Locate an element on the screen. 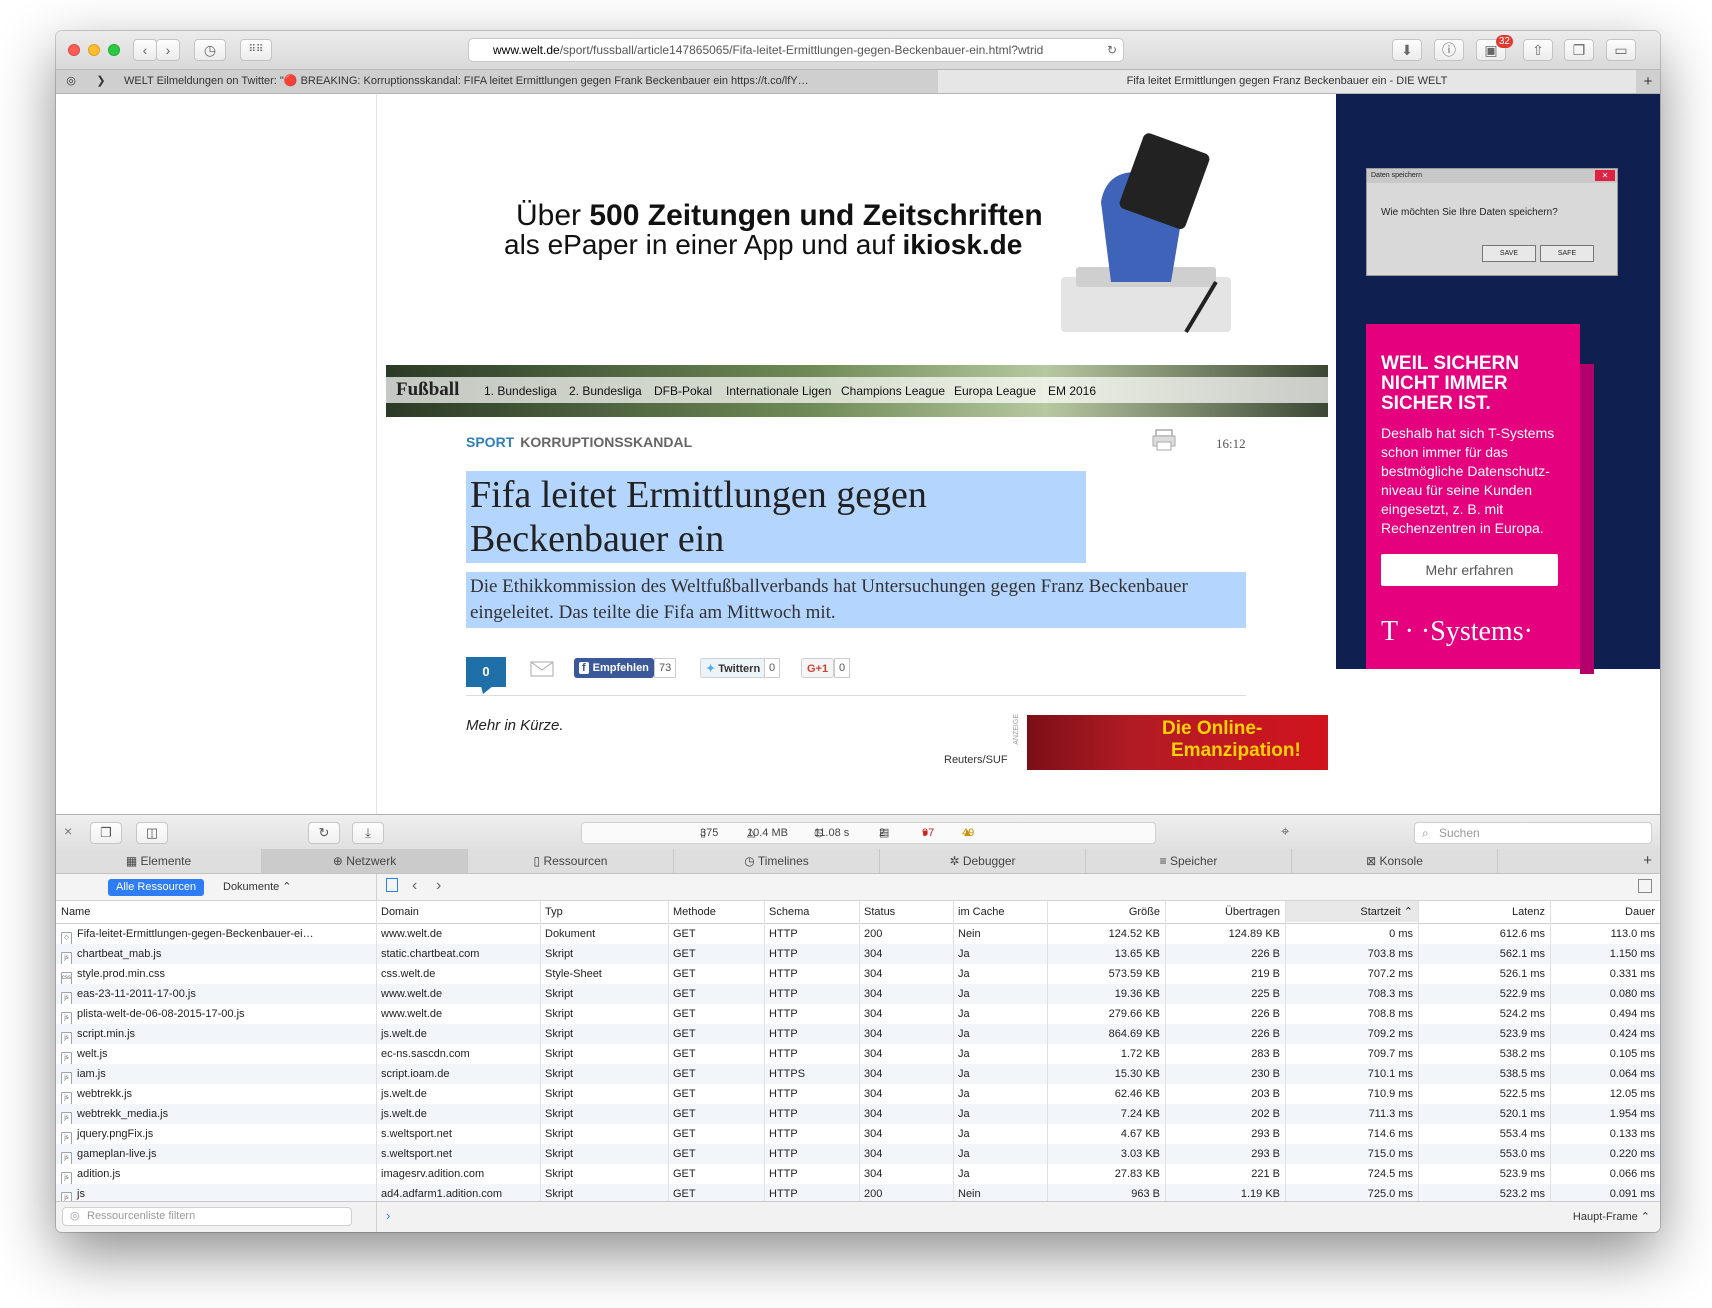 This screenshot has width=1712, height=1308. nav-item-bundesliga-2: 2. Bundesliga is located at coordinates (605, 391).